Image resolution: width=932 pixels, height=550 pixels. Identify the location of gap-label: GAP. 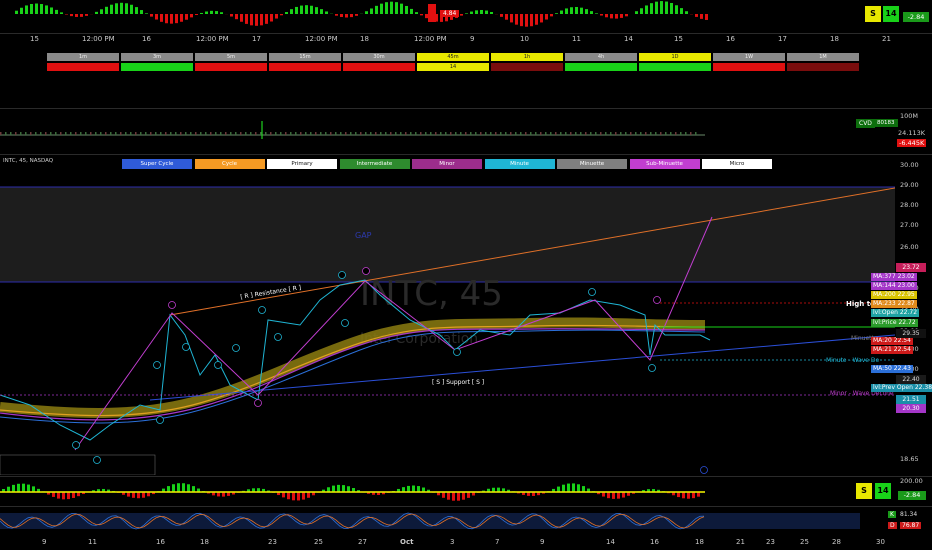
(363, 235).